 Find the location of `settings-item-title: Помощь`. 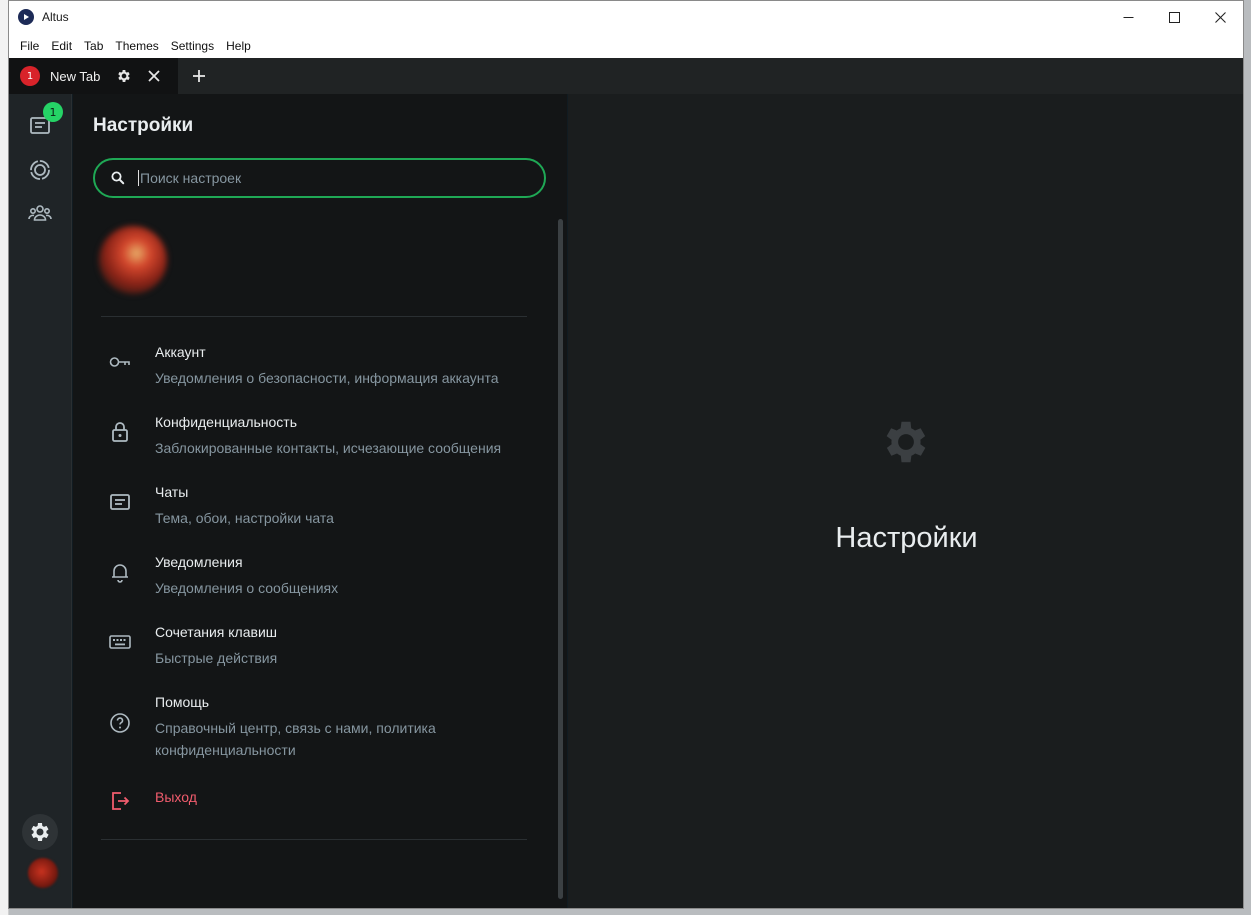

settings-item-title: Помощь is located at coordinates (182, 702).